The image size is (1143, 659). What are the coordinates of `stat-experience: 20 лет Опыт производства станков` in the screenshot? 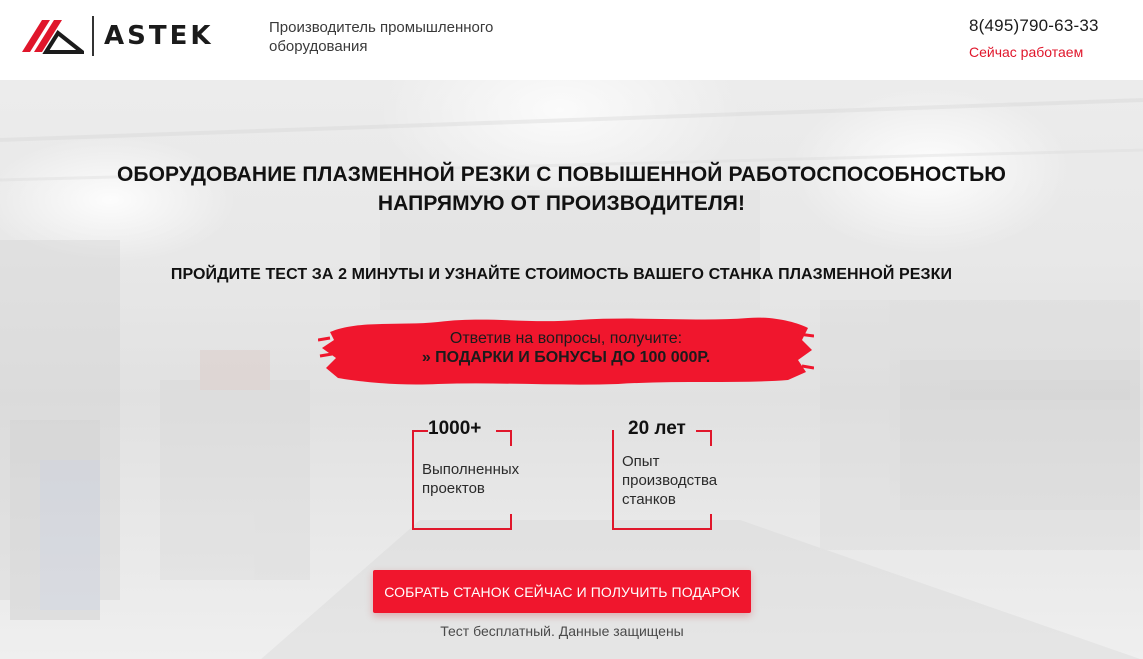 It's located at (664, 474).